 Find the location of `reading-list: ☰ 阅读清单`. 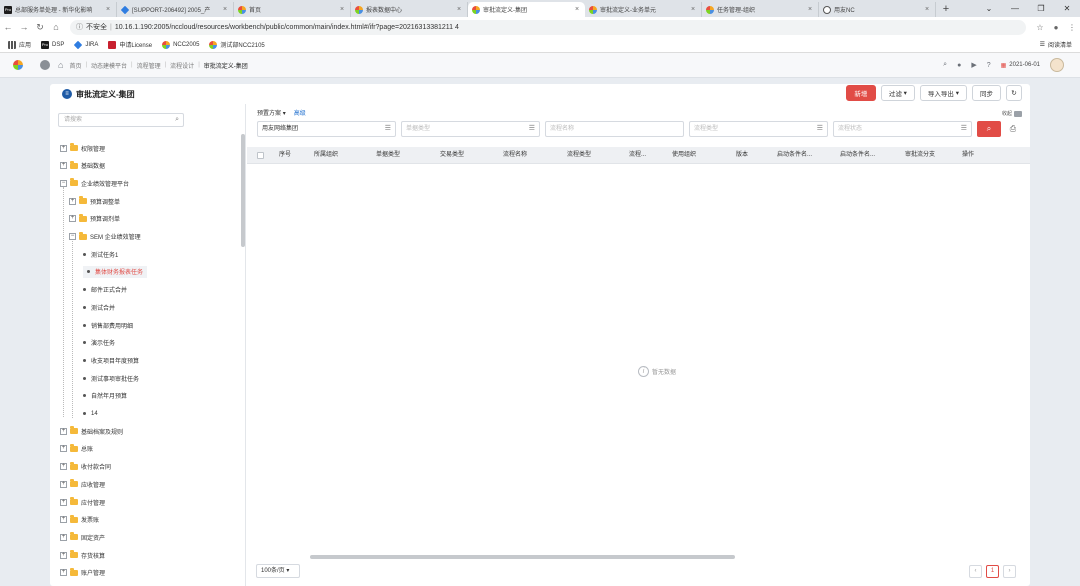

reading-list: ☰ 阅读清单 is located at coordinates (1056, 44).